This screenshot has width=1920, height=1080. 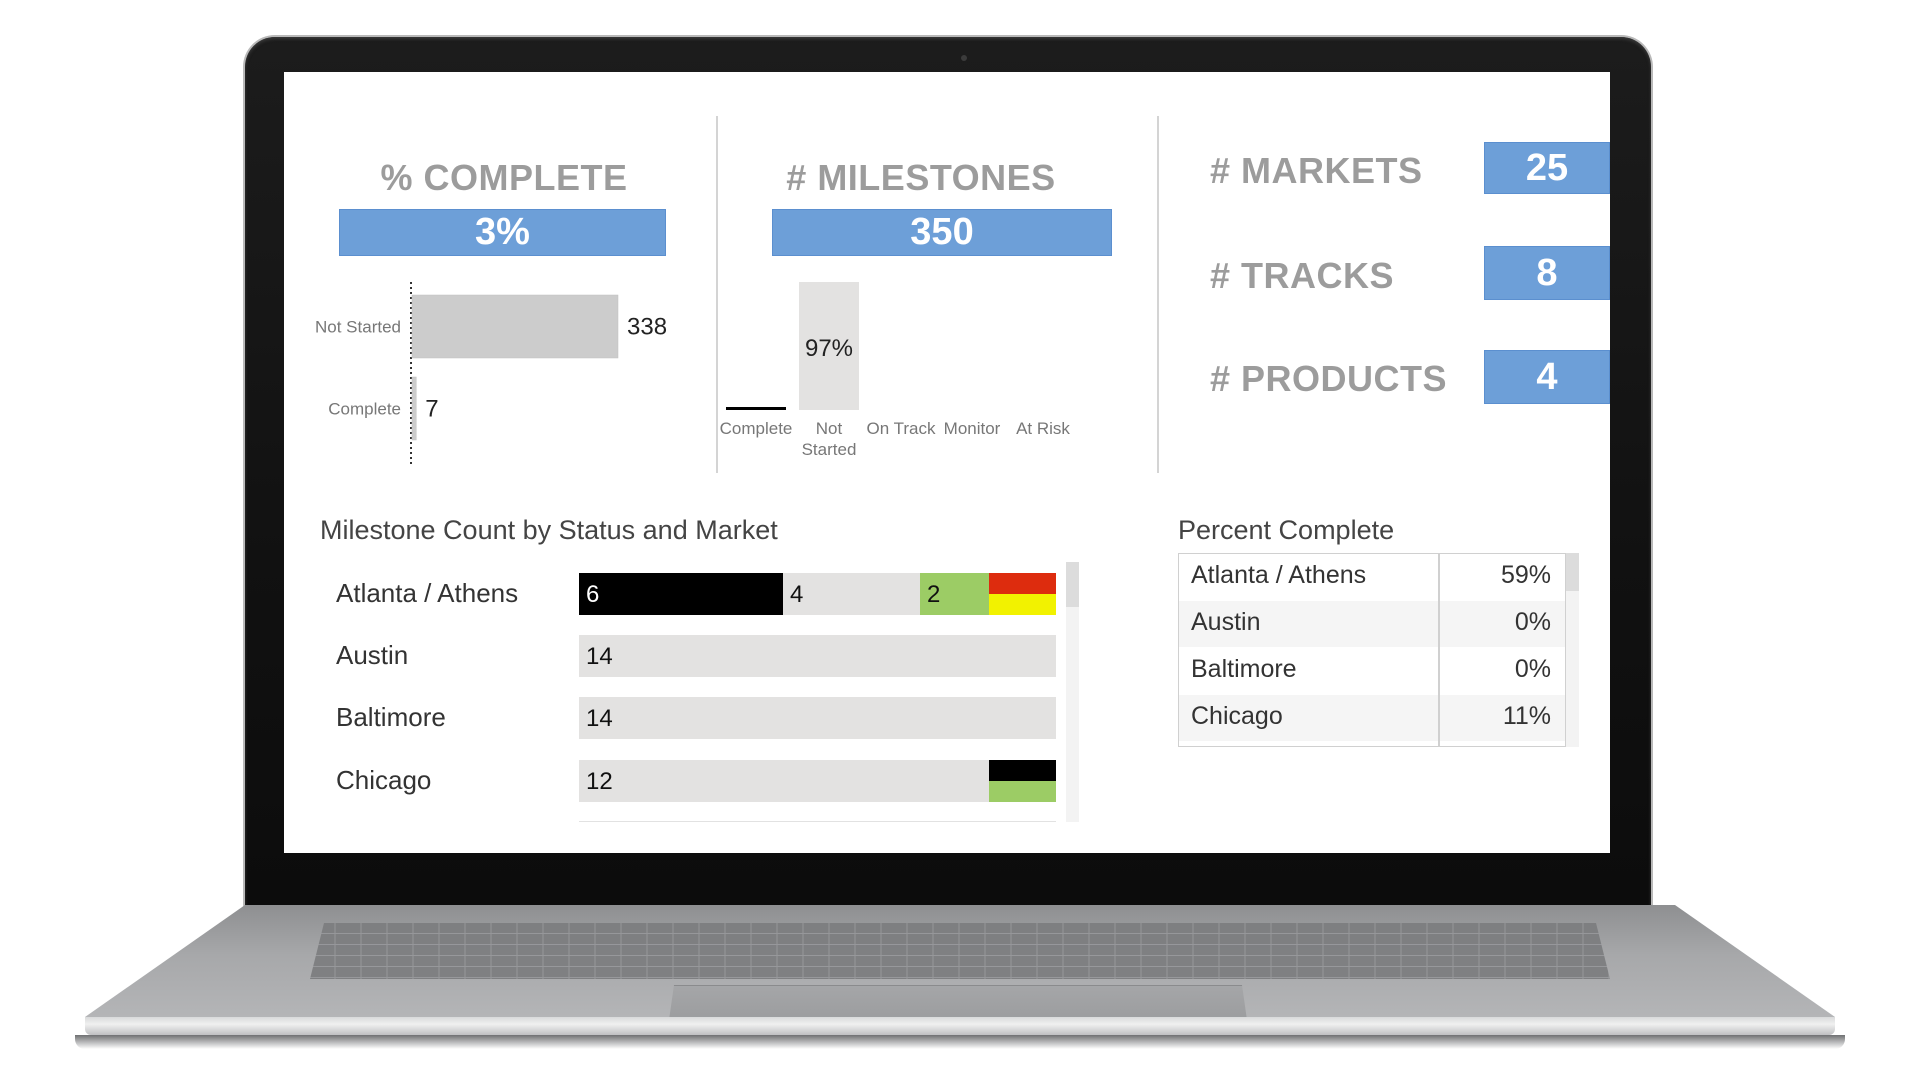 What do you see at coordinates (901, 428) in the screenshot?
I see `column-category-label: On Track` at bounding box center [901, 428].